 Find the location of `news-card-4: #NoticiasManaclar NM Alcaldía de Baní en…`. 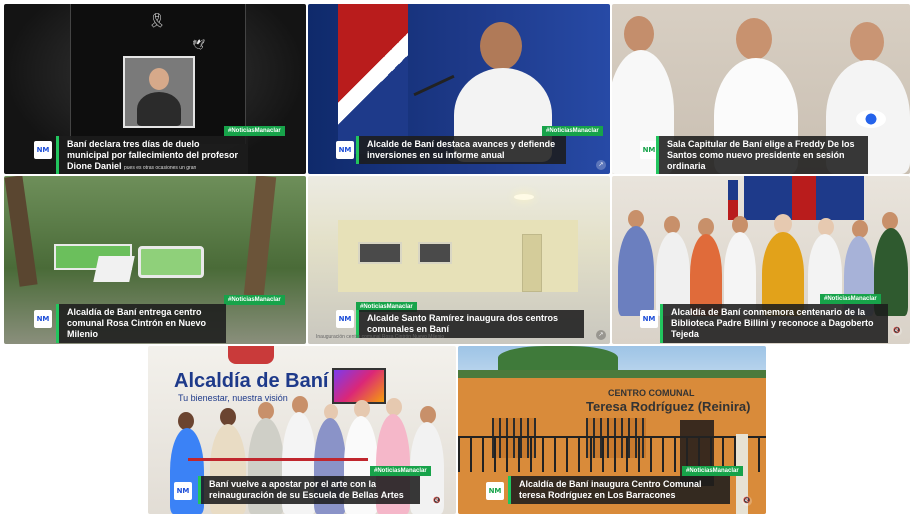

news-card-4: #NoticiasManaclar NM Alcaldía de Baní en… is located at coordinates (155, 260).